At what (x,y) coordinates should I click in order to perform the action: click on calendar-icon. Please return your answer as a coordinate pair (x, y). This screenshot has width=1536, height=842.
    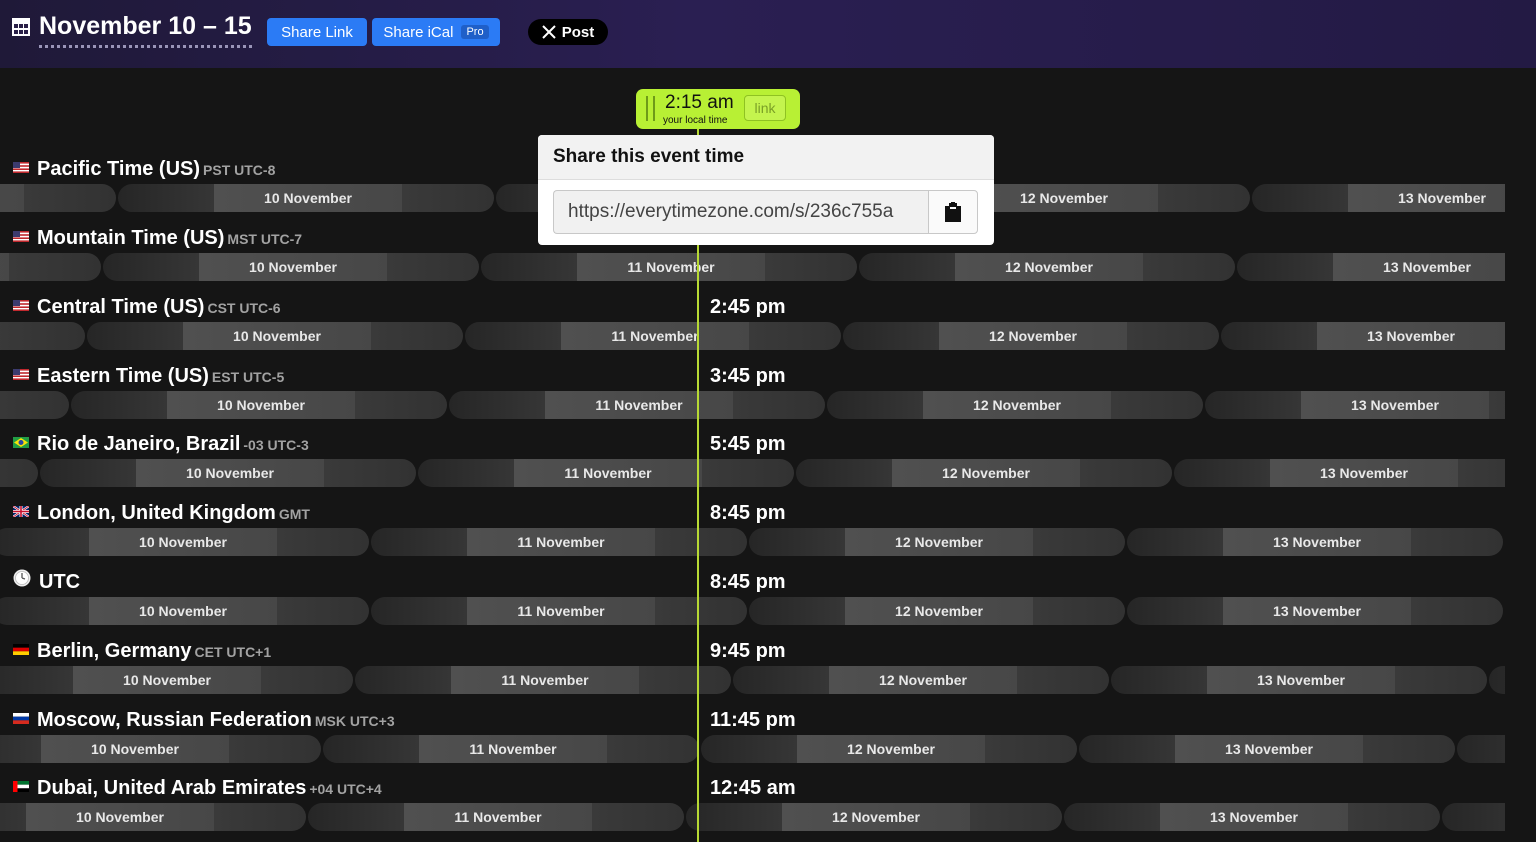
    Looking at the image, I should click on (21, 27).